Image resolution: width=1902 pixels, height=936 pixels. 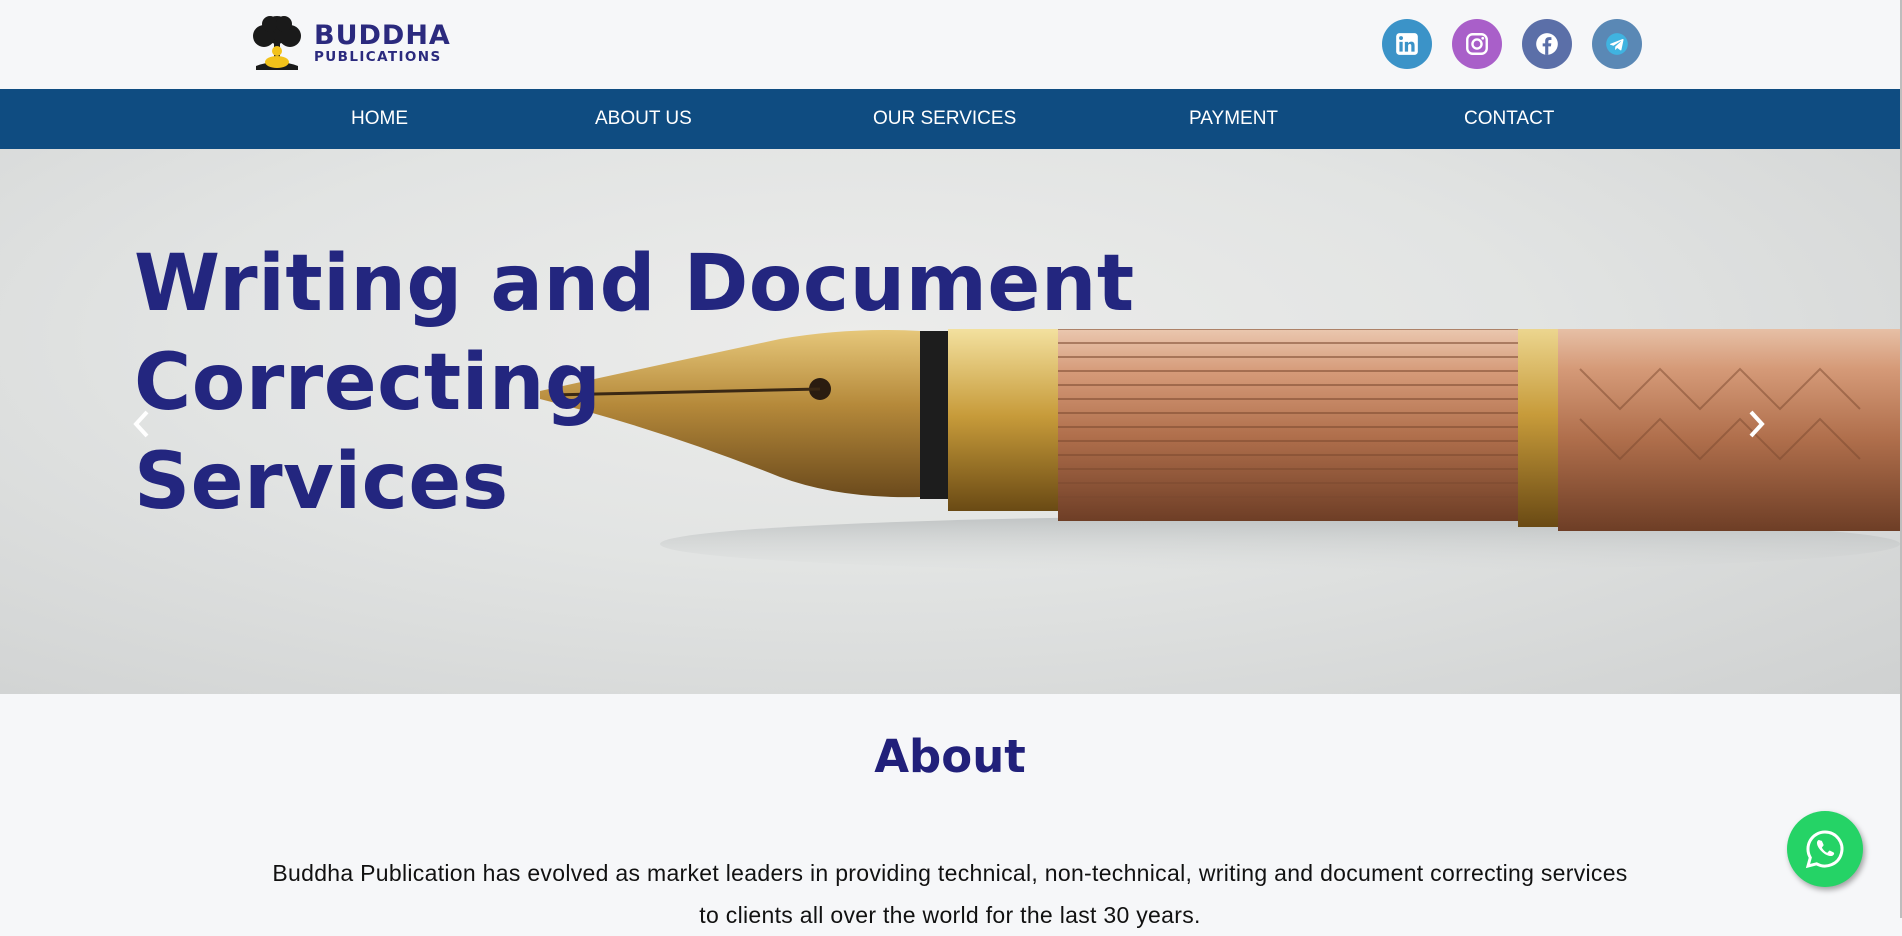 I want to click on telegram-icon, so click(x=1617, y=44).